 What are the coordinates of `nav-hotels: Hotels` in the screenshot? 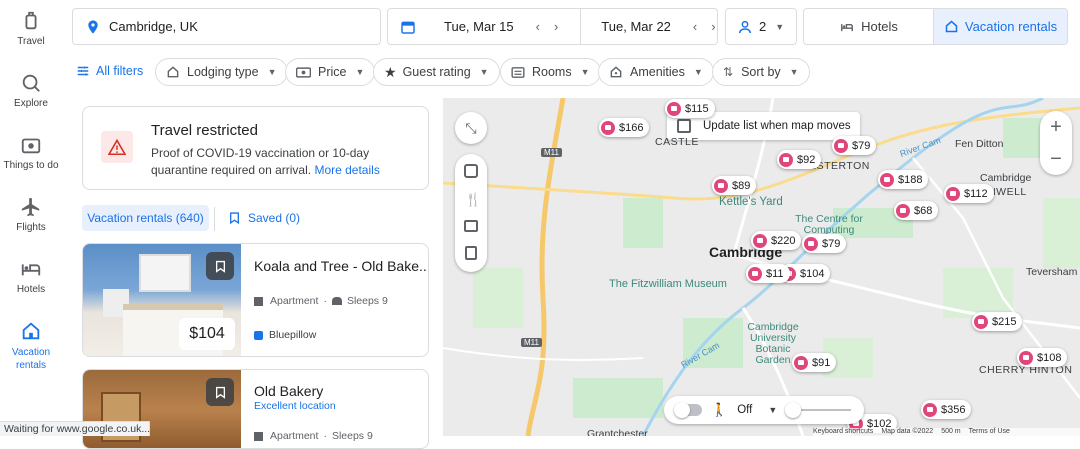 It's located at (31, 276).